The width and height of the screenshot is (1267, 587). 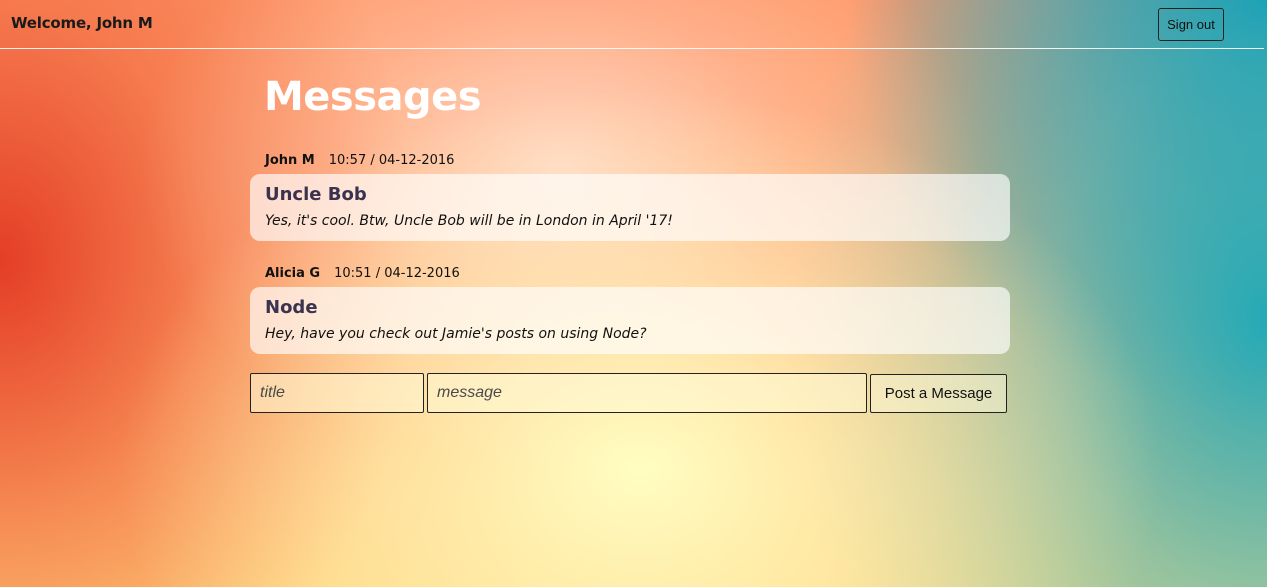 I want to click on message-meta: Alicia G 10:51 / 04-12-2016, so click(x=362, y=273).